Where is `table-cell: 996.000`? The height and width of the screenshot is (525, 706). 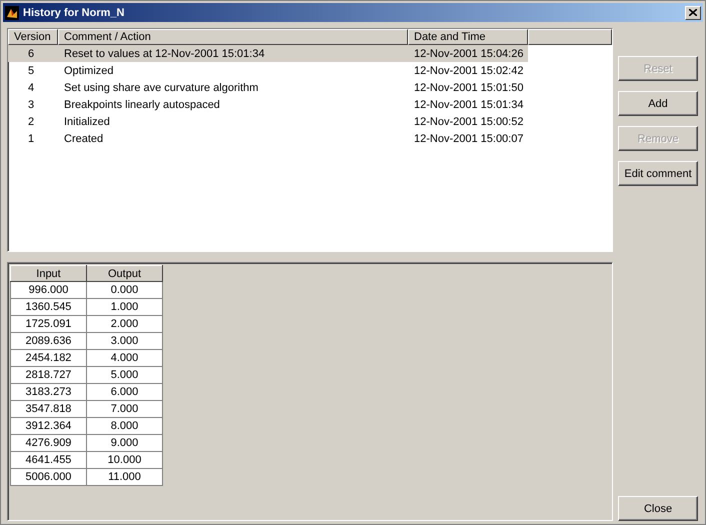
table-cell: 996.000 is located at coordinates (48, 290).